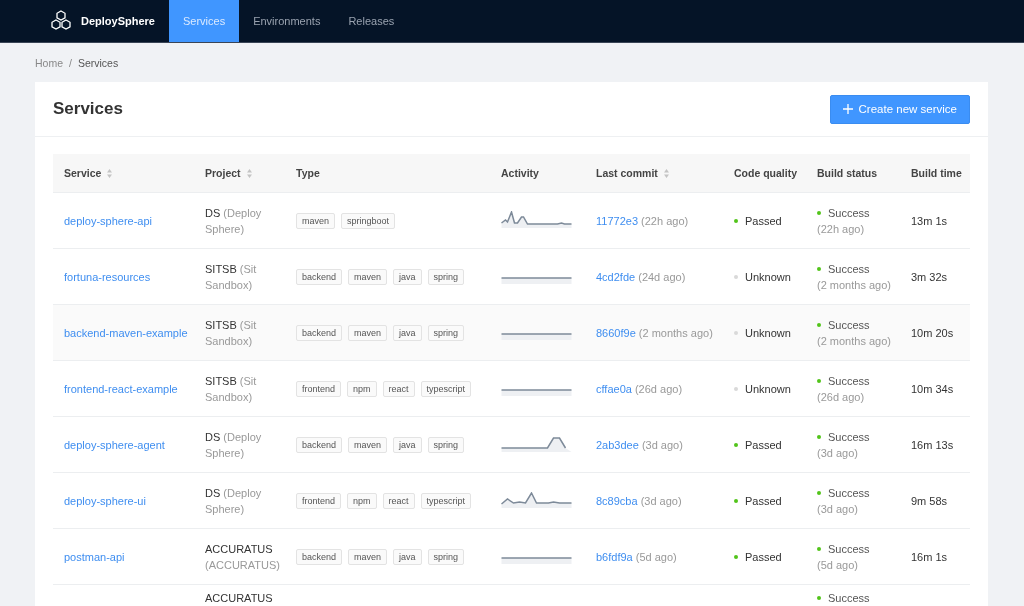  I want to click on service-link: deploy-sphere-agent, so click(114, 444).